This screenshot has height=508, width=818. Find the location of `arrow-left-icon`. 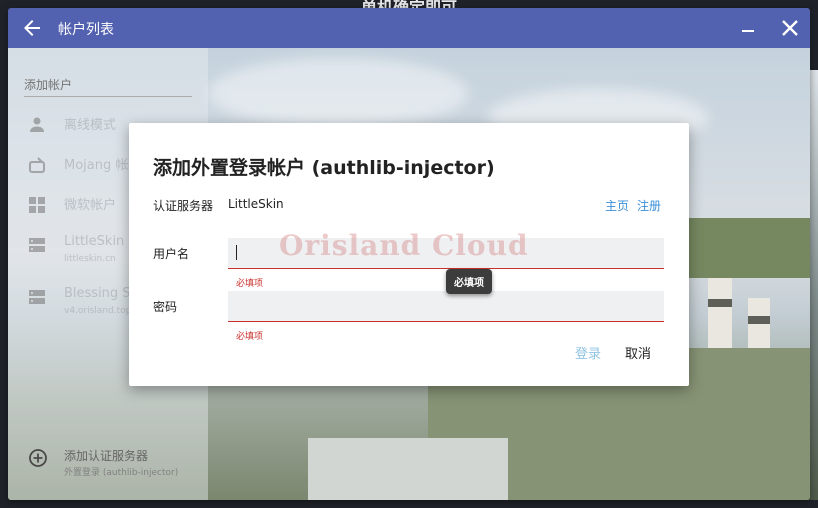

arrow-left-icon is located at coordinates (32, 28).